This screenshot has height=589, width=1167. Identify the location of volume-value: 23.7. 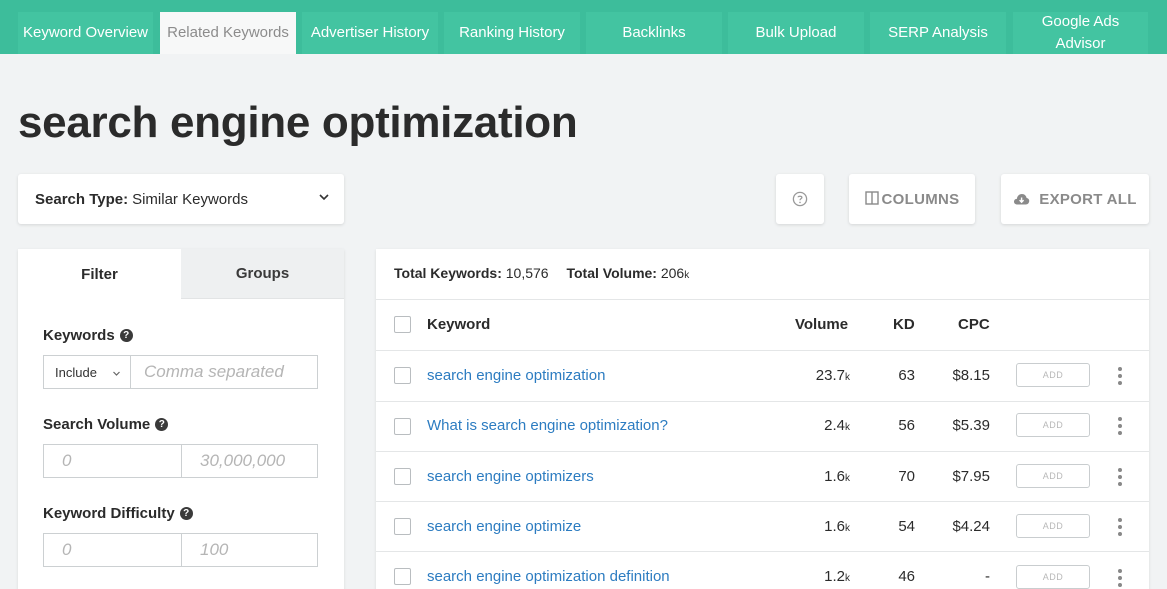
(830, 375).